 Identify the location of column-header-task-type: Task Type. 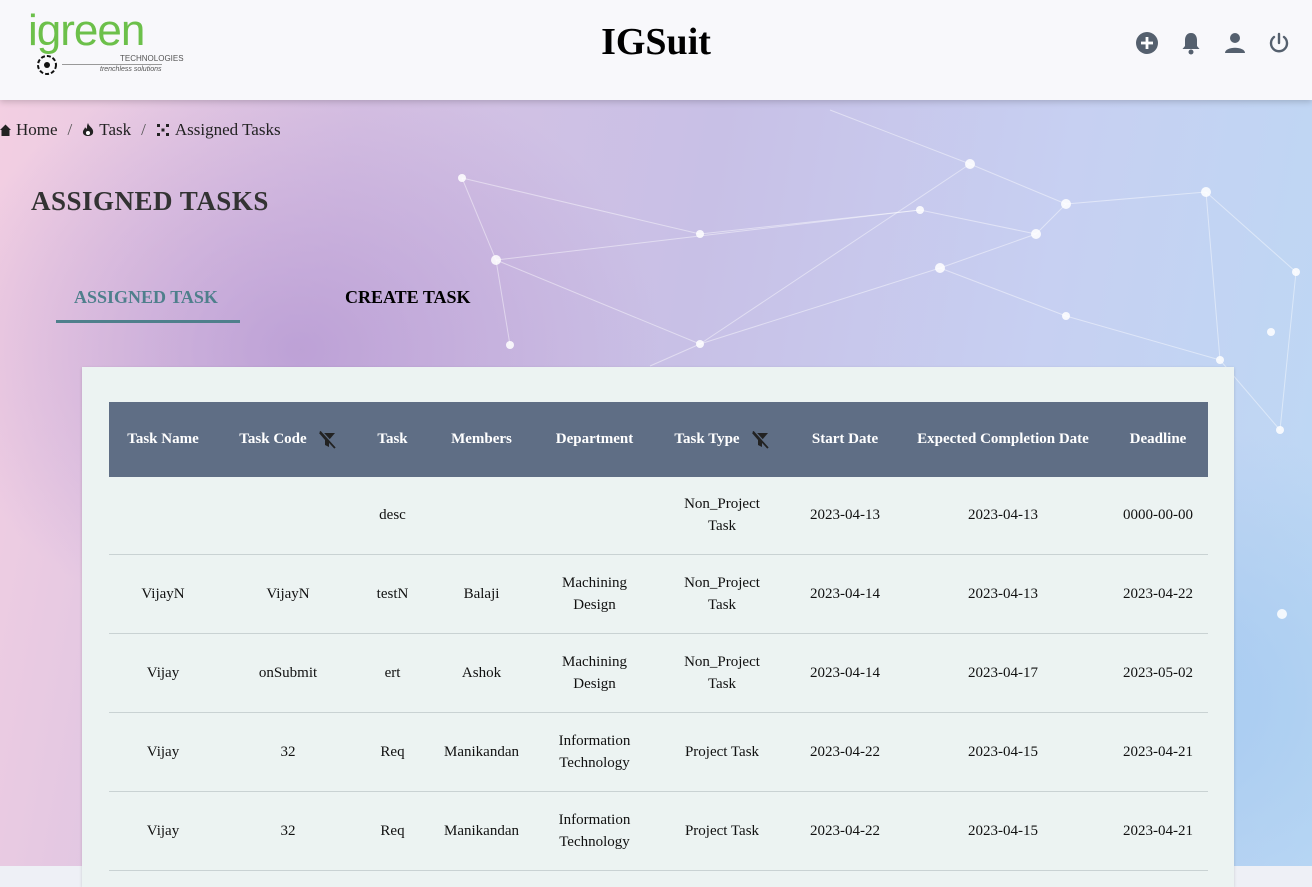
(722, 439).